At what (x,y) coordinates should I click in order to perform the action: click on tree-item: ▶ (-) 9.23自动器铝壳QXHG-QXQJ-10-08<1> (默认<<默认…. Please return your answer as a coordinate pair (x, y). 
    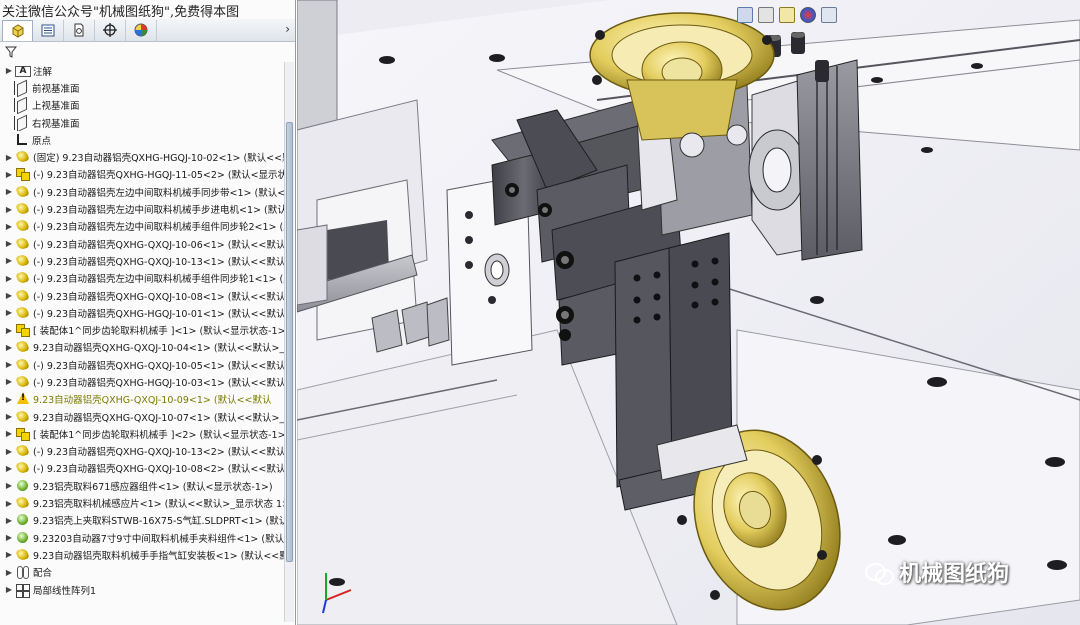
    Looking at the image, I should click on (142, 295).